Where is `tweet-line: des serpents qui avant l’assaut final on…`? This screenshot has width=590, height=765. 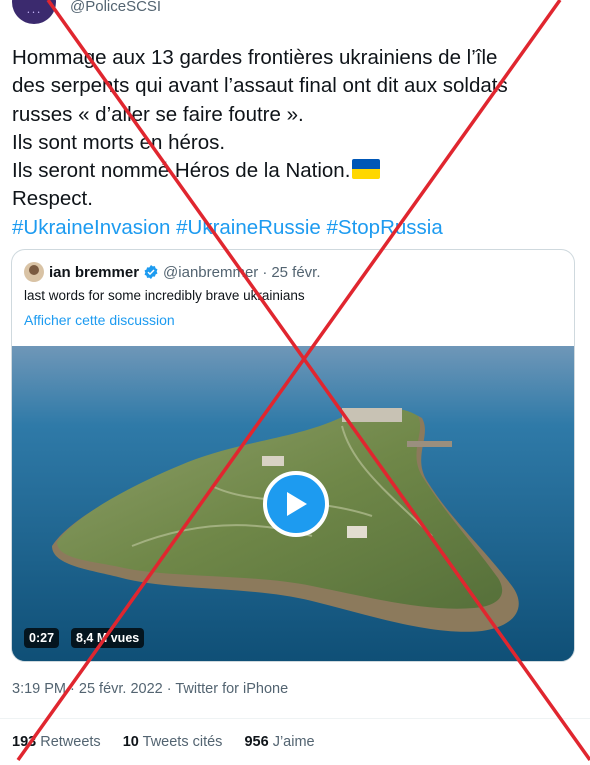
tweet-line: des serpents qui avant l’assaut final on… is located at coordinates (260, 86).